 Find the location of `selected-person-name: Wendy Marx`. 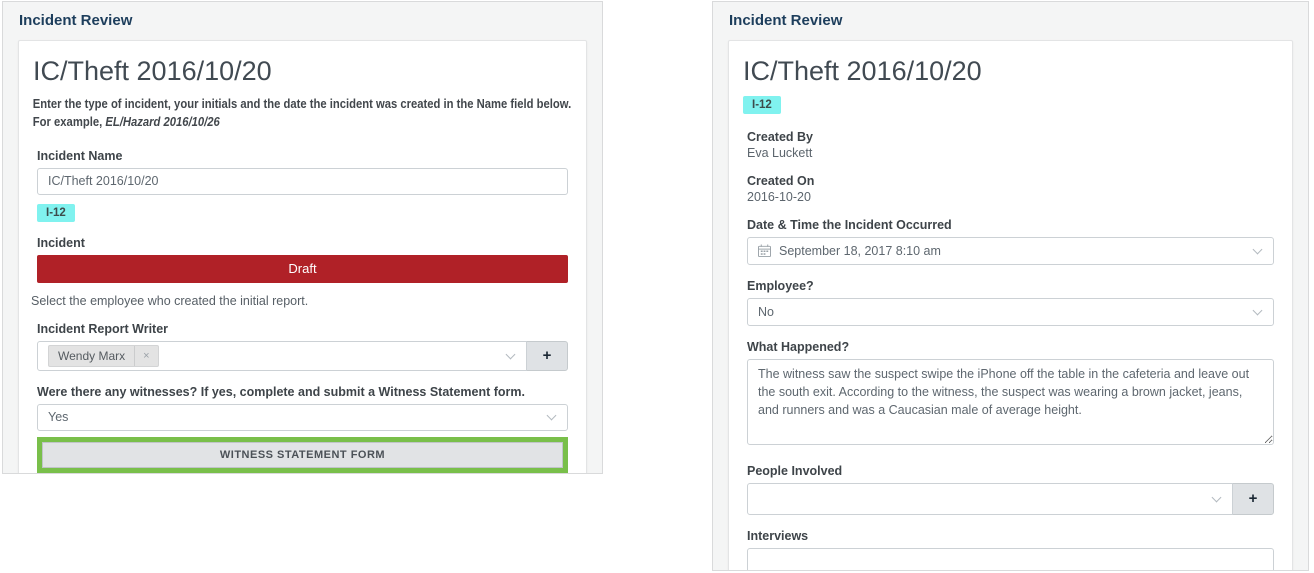

selected-person-name: Wendy Marx is located at coordinates (92, 355).